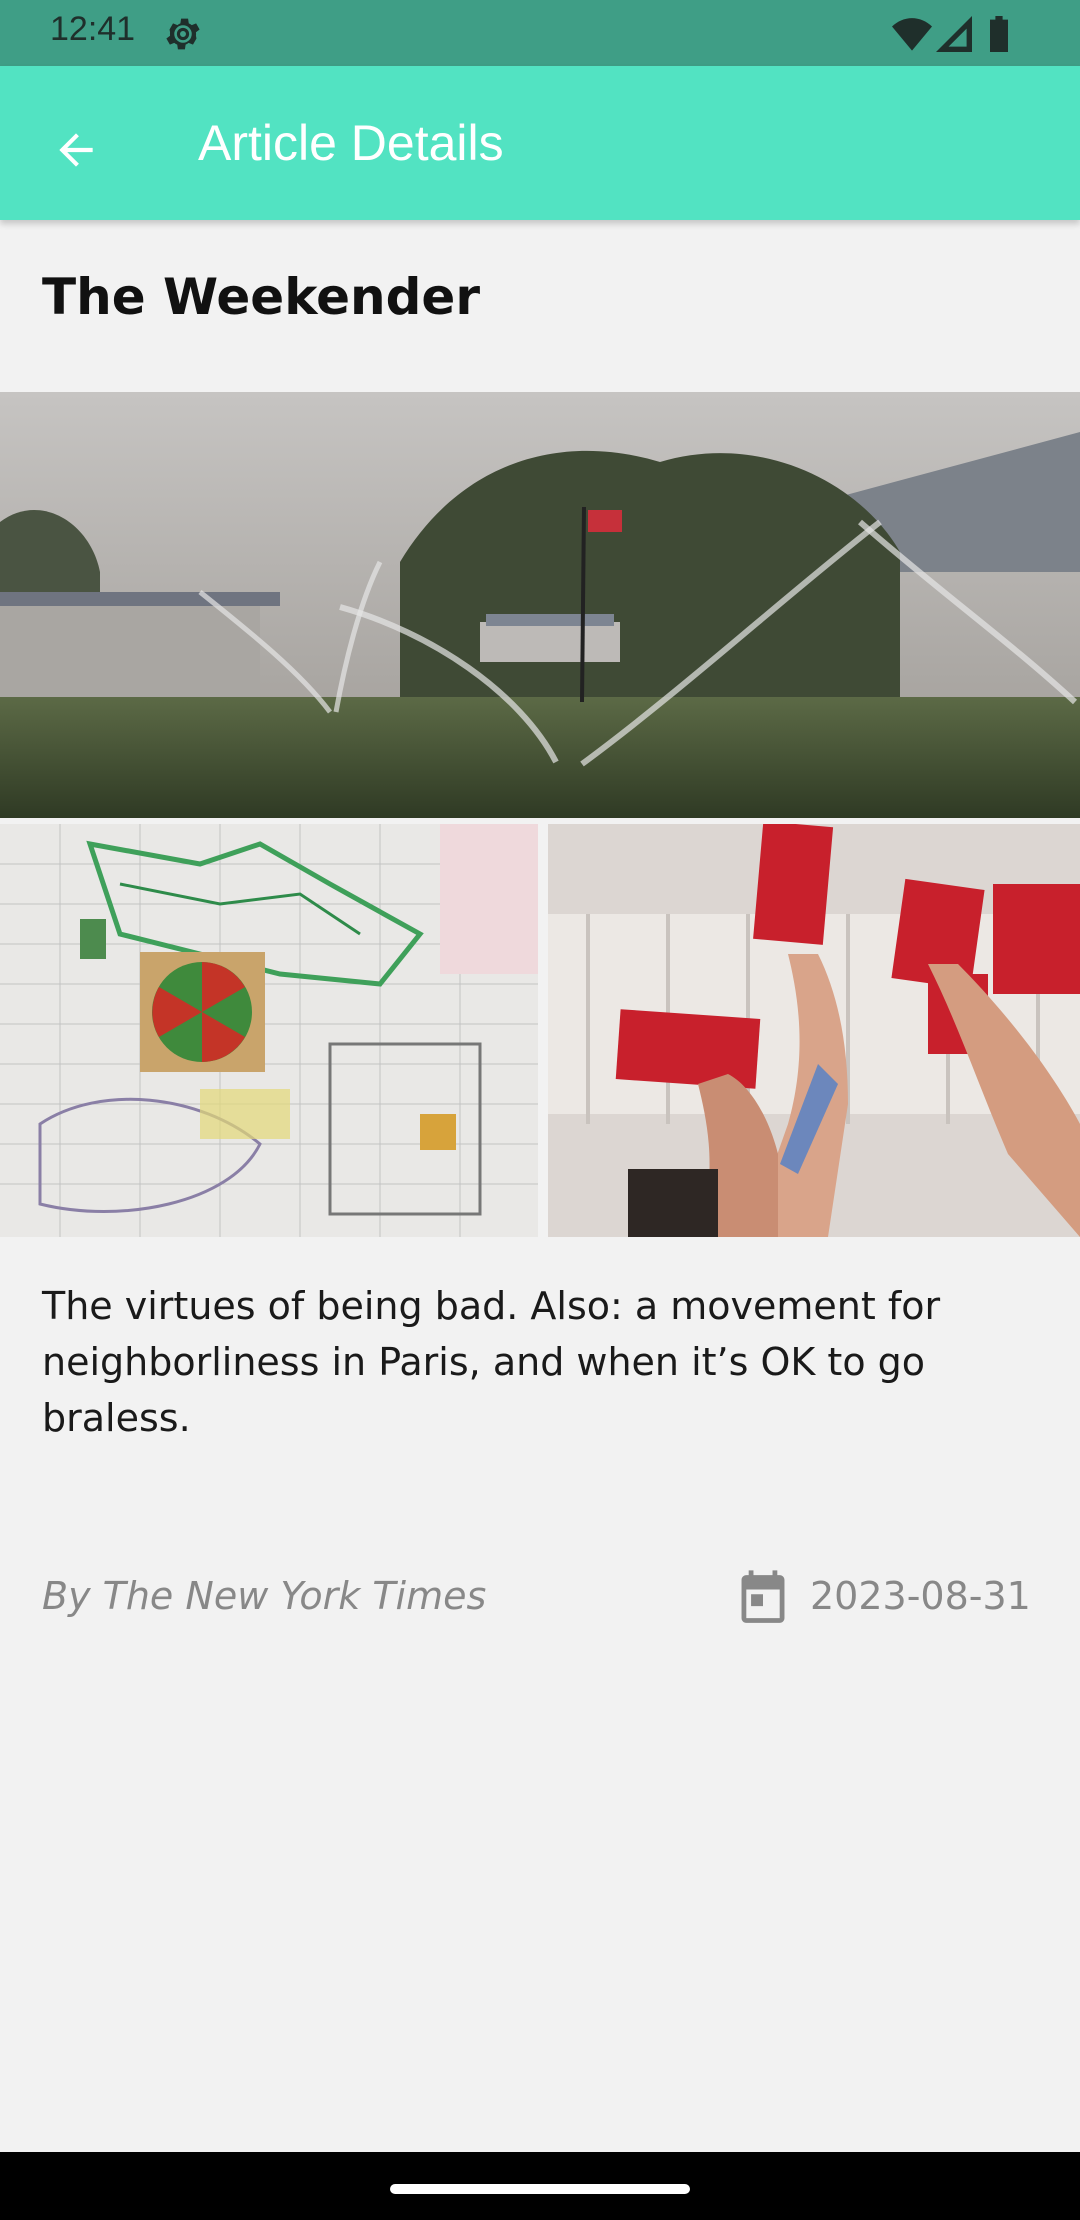 The width and height of the screenshot is (1080, 2220). I want to click on status-bar: 12:41, so click(540, 33).